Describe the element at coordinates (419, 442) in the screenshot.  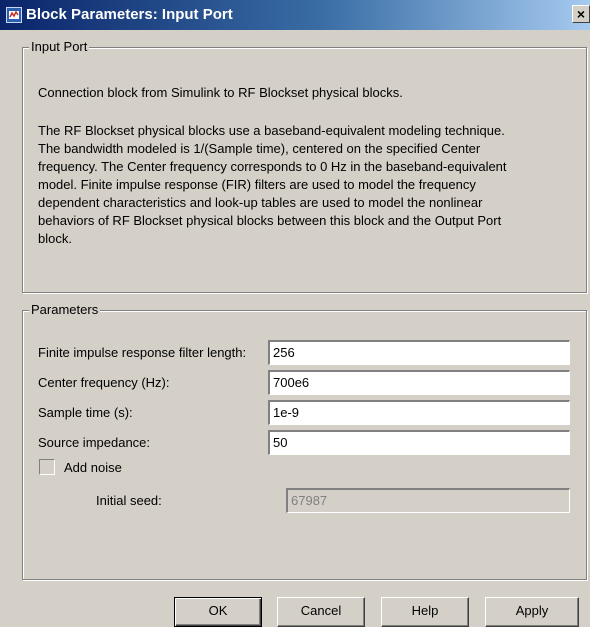
I see `source-impedance-field: 50` at that location.